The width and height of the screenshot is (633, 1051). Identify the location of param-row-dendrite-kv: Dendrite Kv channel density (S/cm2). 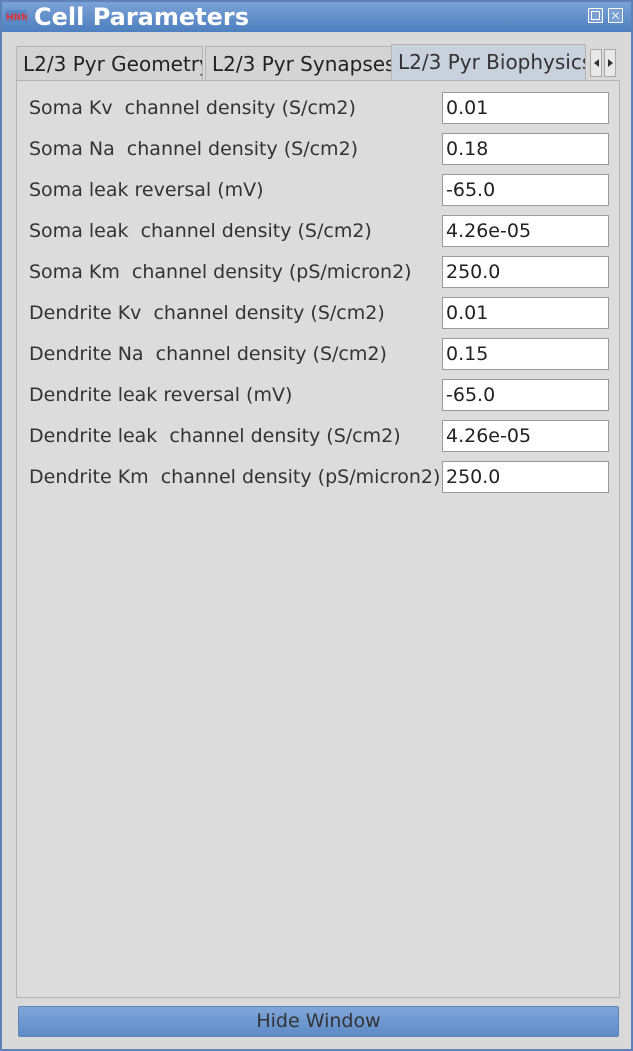
(324, 313).